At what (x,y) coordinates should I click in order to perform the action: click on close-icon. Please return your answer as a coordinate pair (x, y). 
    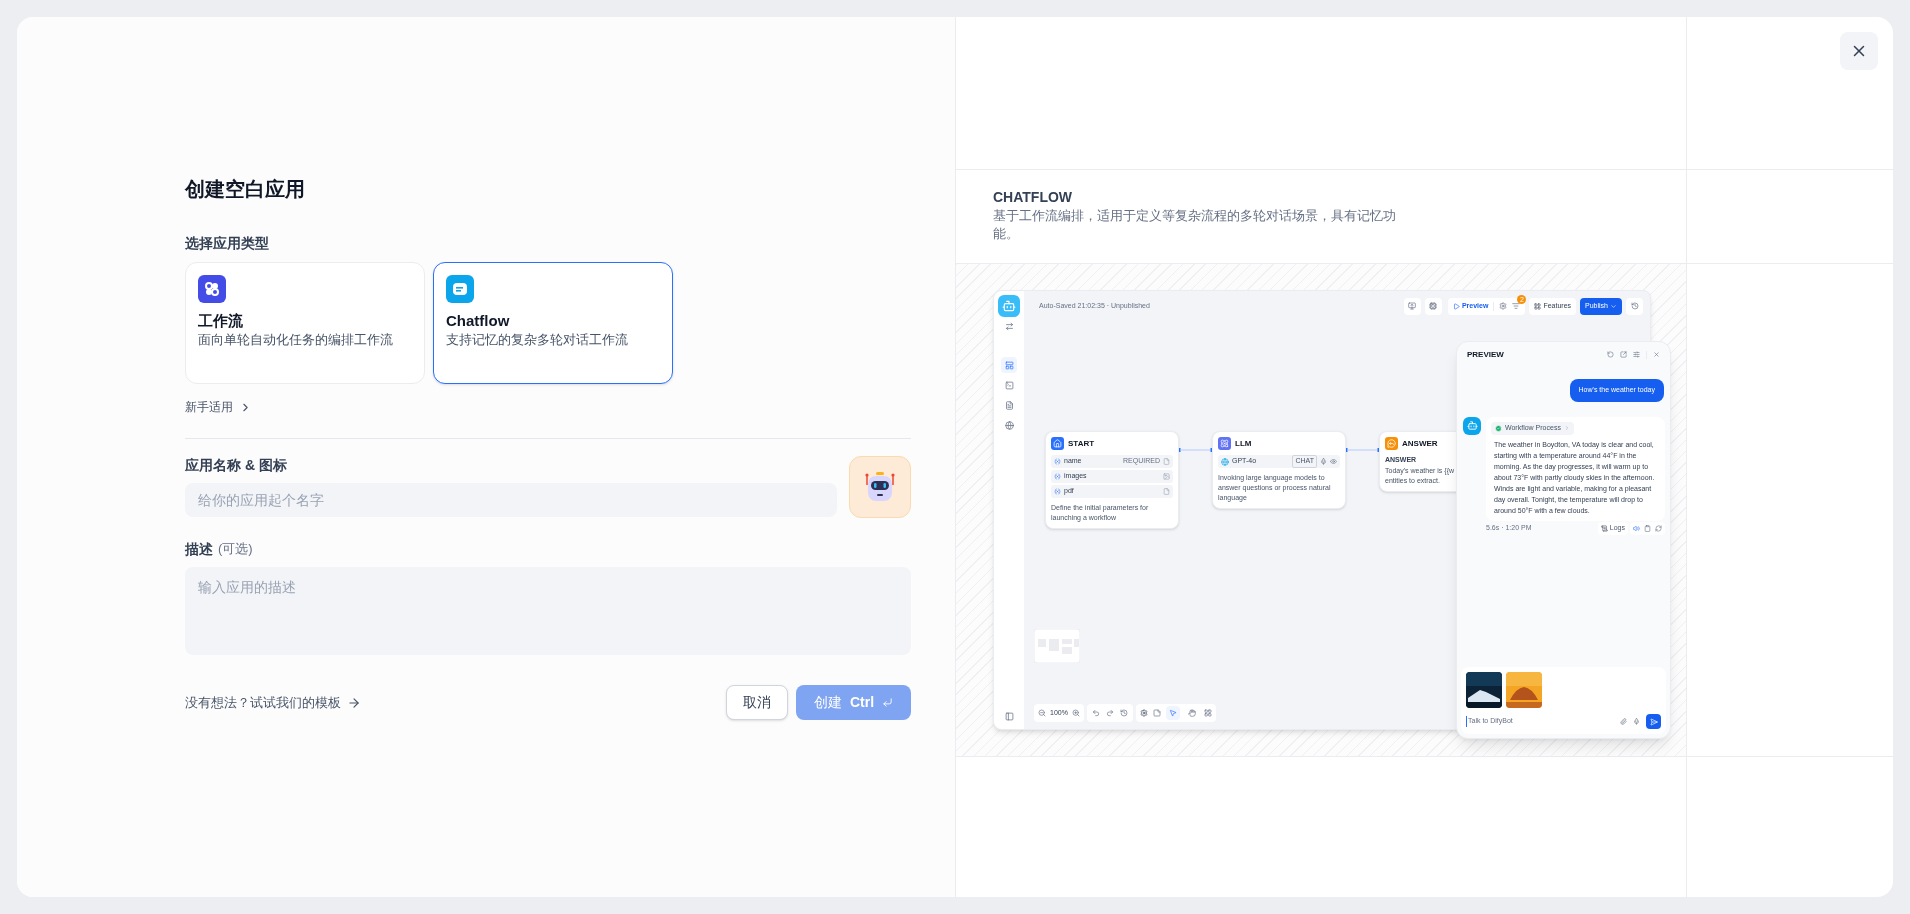
    Looking at the image, I should click on (1656, 354).